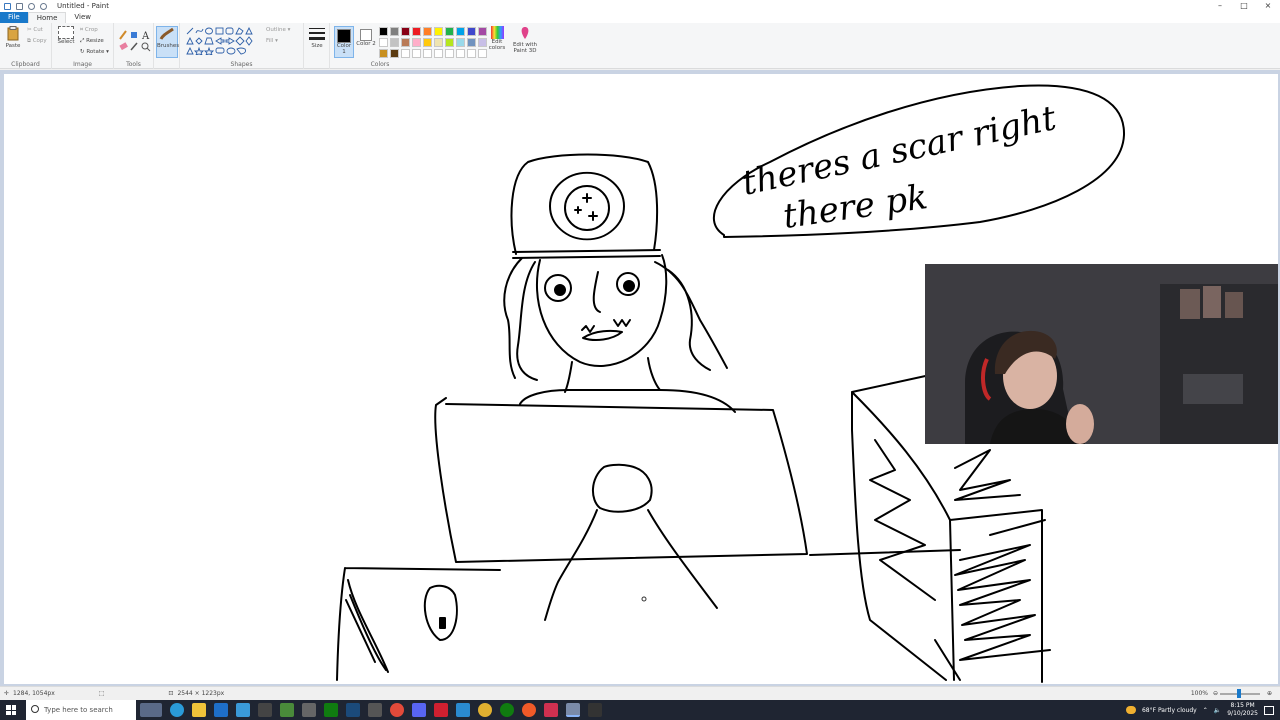 This screenshot has height=720, width=1280. I want to click on redo-icon, so click(43, 6).